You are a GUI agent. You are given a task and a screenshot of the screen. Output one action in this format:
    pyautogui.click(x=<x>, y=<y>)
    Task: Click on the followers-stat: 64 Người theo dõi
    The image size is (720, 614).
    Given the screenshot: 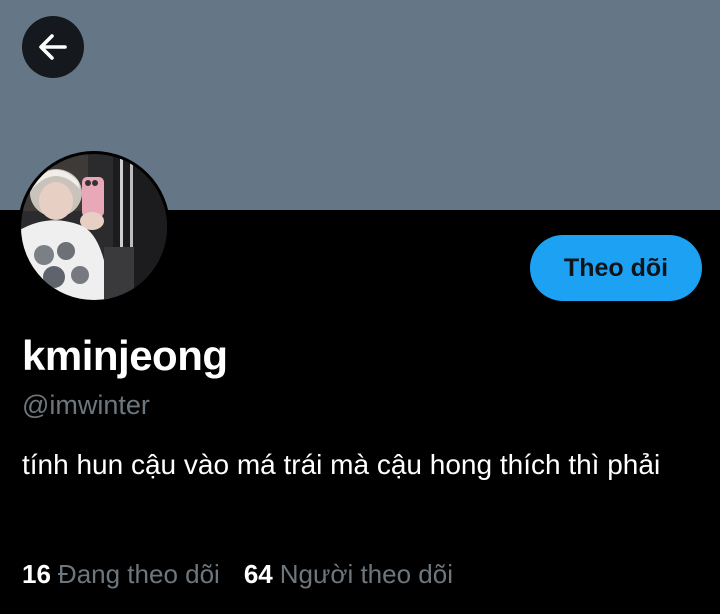 What is the action you would take?
    pyautogui.click(x=348, y=574)
    